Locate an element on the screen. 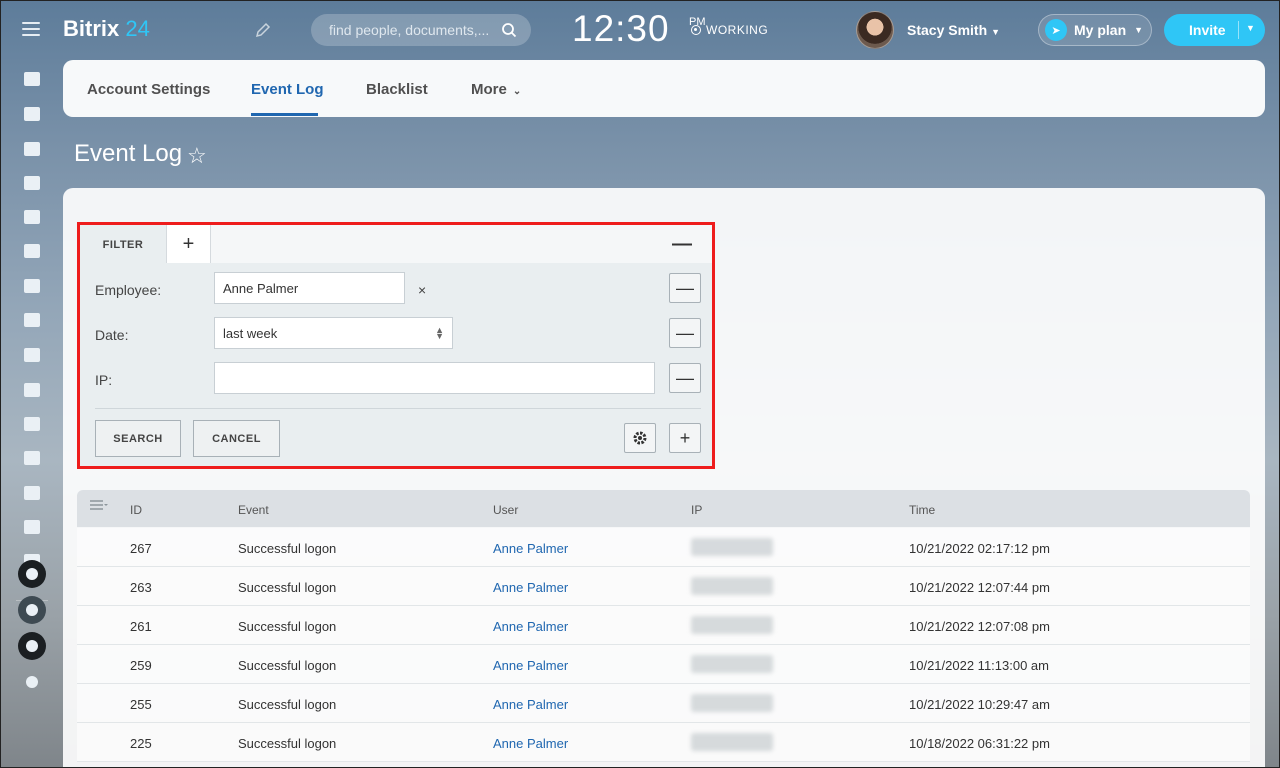 The width and height of the screenshot is (1280, 768). add-field-icon: + is located at coordinates (685, 438).